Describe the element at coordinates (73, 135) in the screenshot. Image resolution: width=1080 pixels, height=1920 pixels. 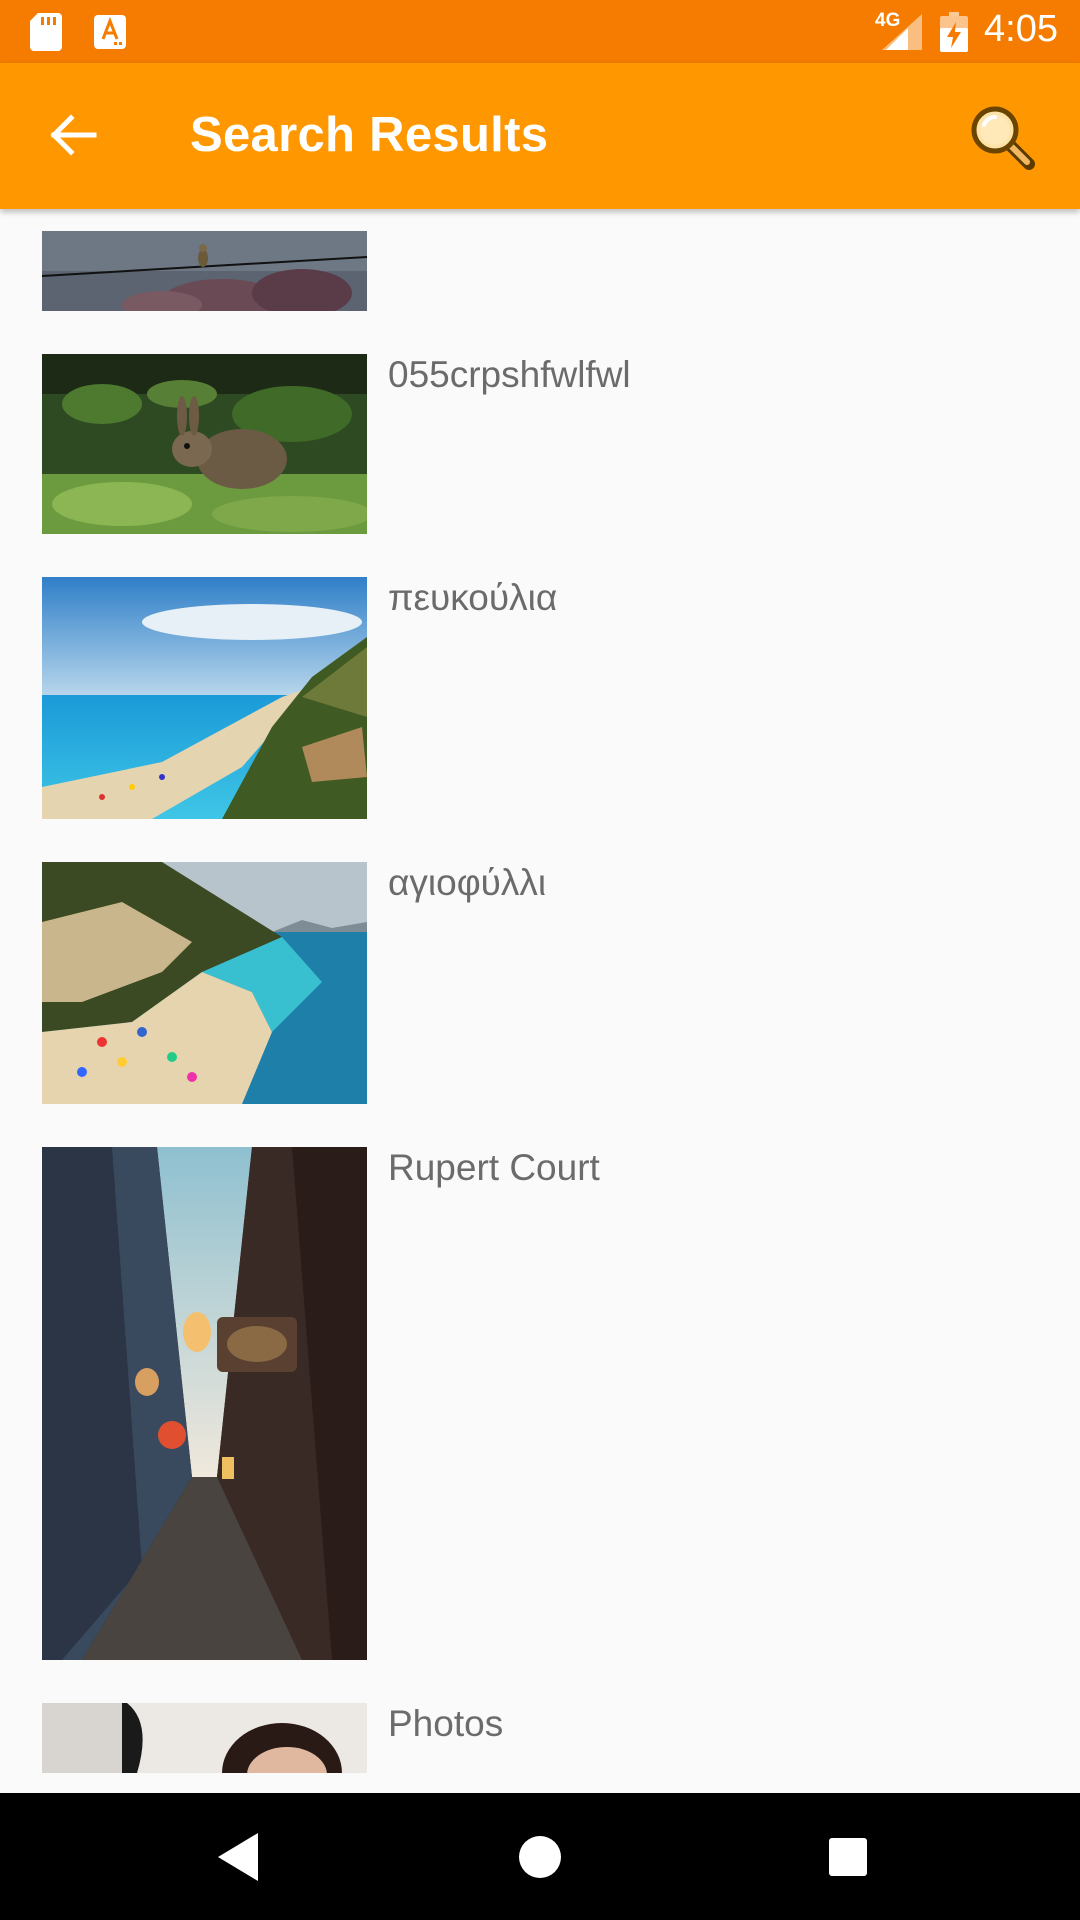
I see `arrow-back-icon` at that location.